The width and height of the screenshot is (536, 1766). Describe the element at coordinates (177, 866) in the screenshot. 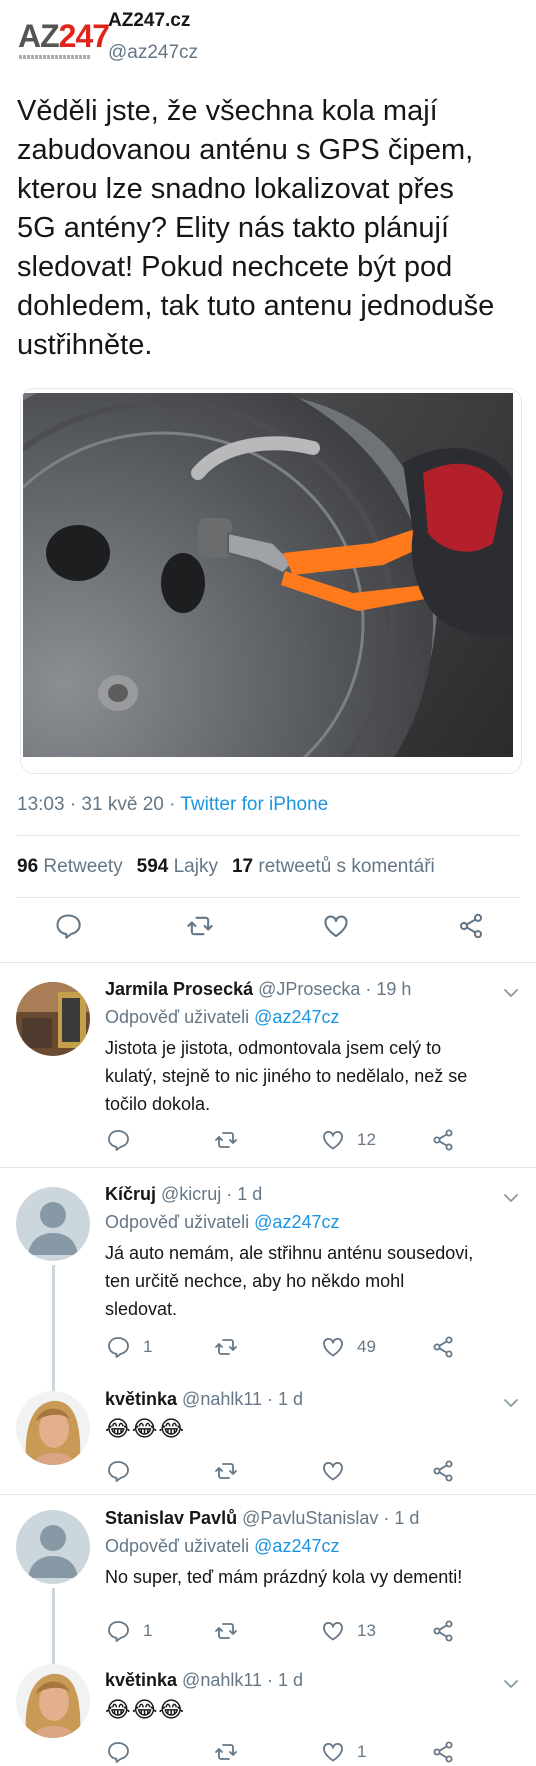

I see `likes-stat: 594 Lajky` at that location.